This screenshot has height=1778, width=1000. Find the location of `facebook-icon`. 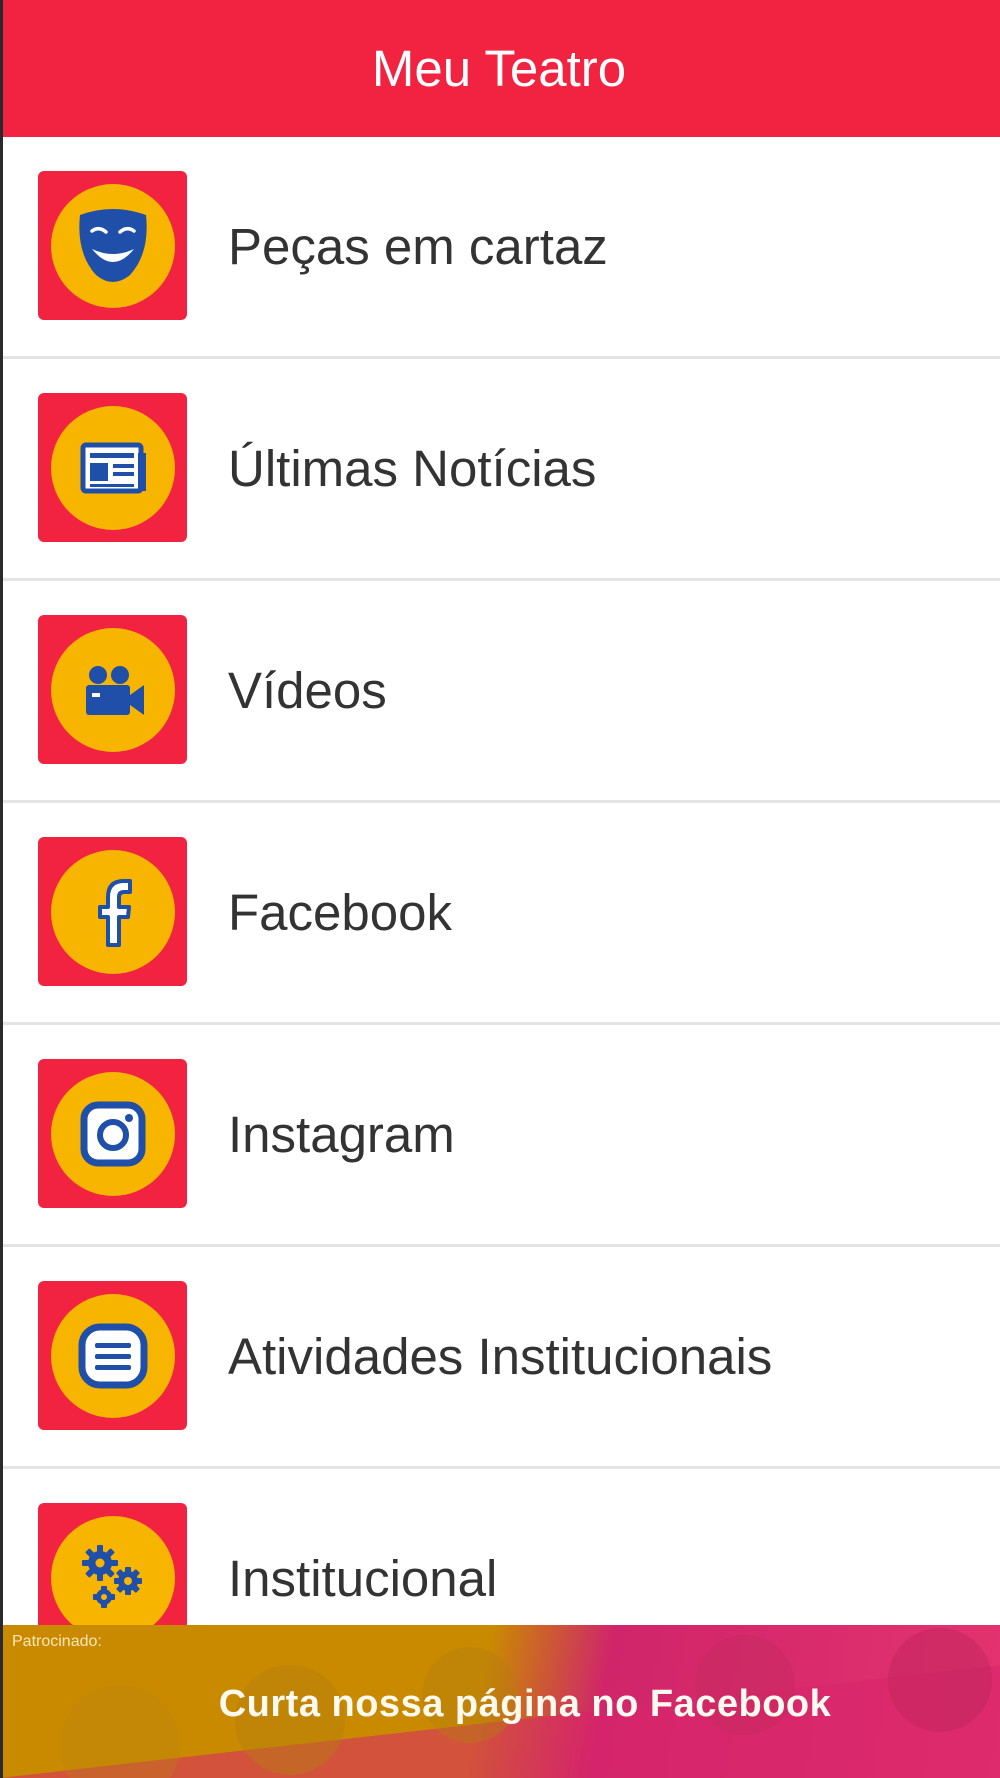

facebook-icon is located at coordinates (114, 912).